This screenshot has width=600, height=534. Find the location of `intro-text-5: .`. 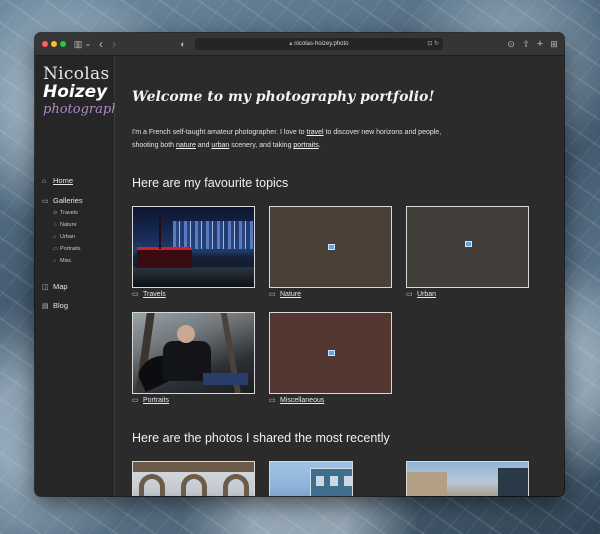

intro-text-5: . is located at coordinates (319, 145).